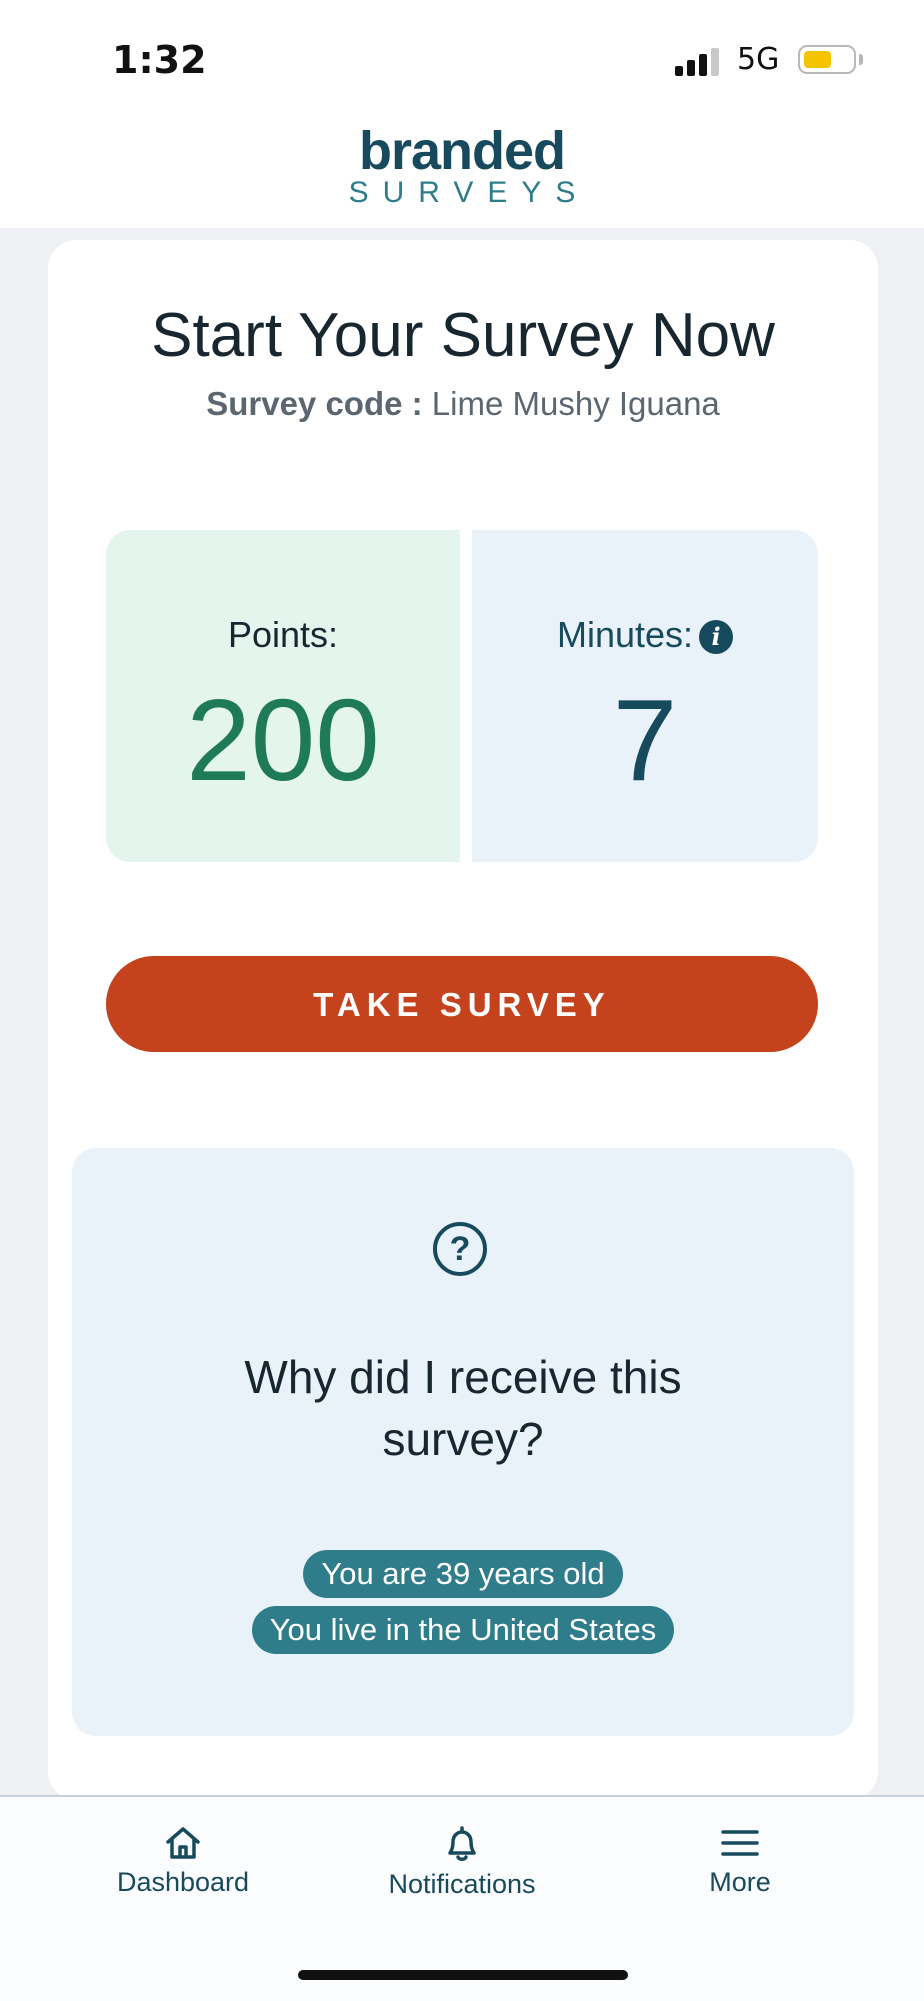  What do you see at coordinates (460, 1249) in the screenshot?
I see `question-icon: ?` at bounding box center [460, 1249].